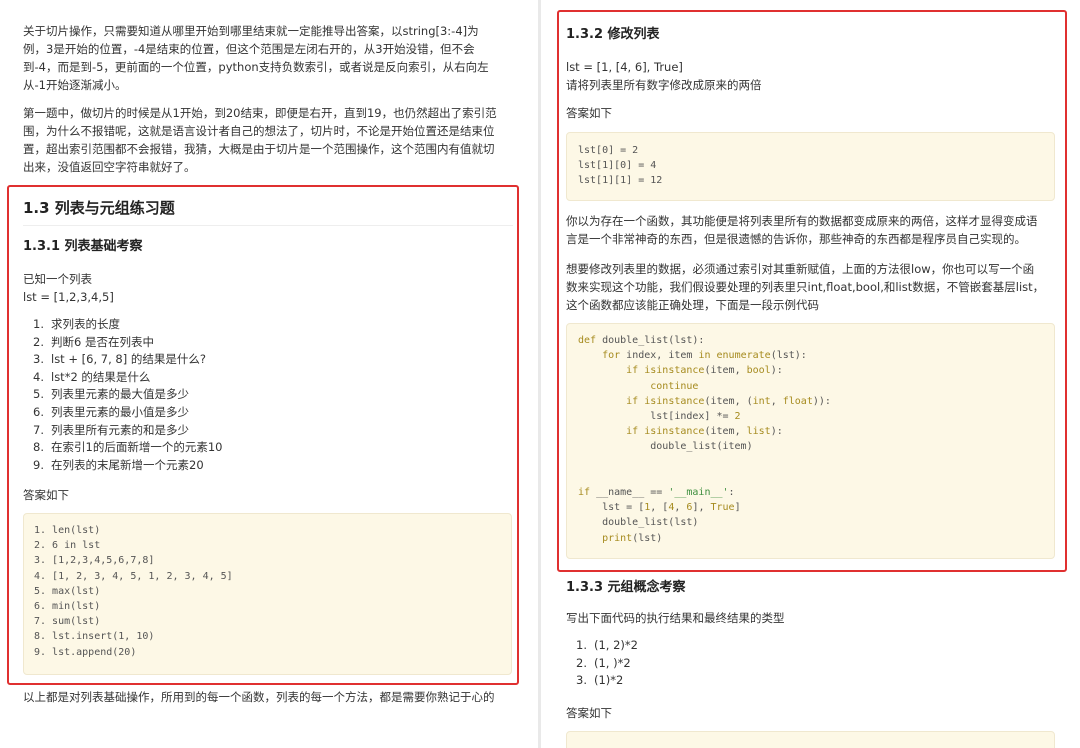  Describe the element at coordinates (603, 662) in the screenshot. I see `list-item: 2. (1, )*2` at that location.